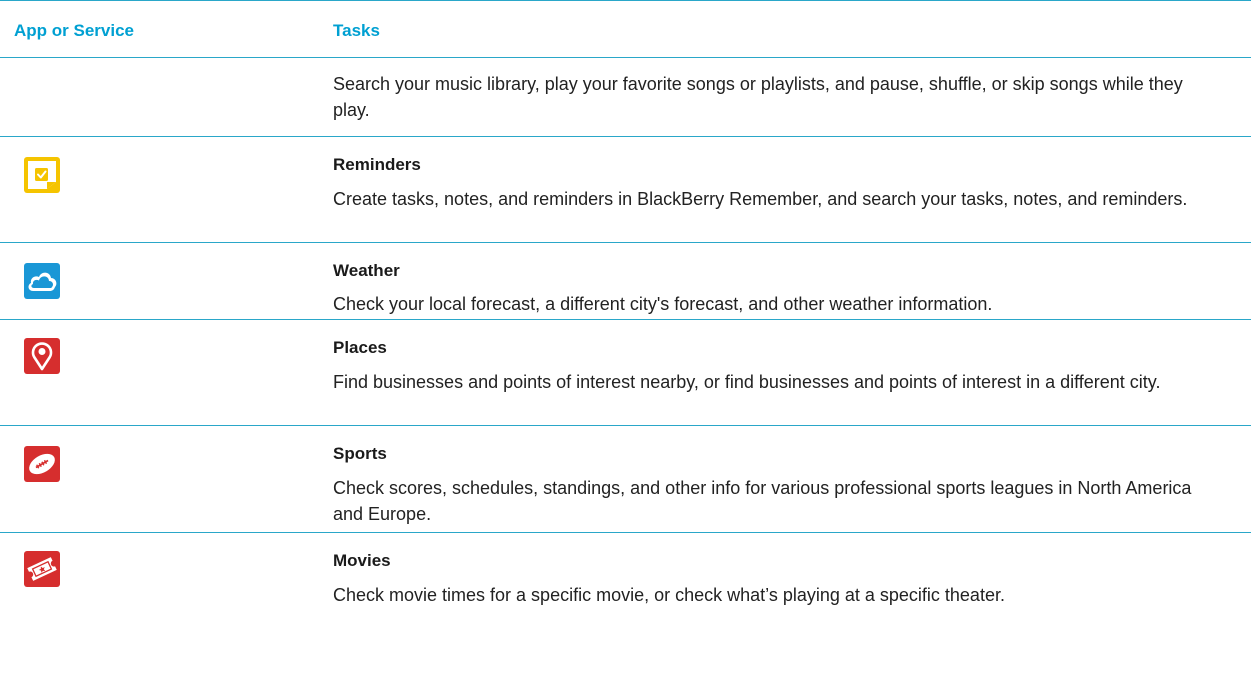 This screenshot has width=1251, height=673. Describe the element at coordinates (42, 356) in the screenshot. I see `places-icon` at that location.